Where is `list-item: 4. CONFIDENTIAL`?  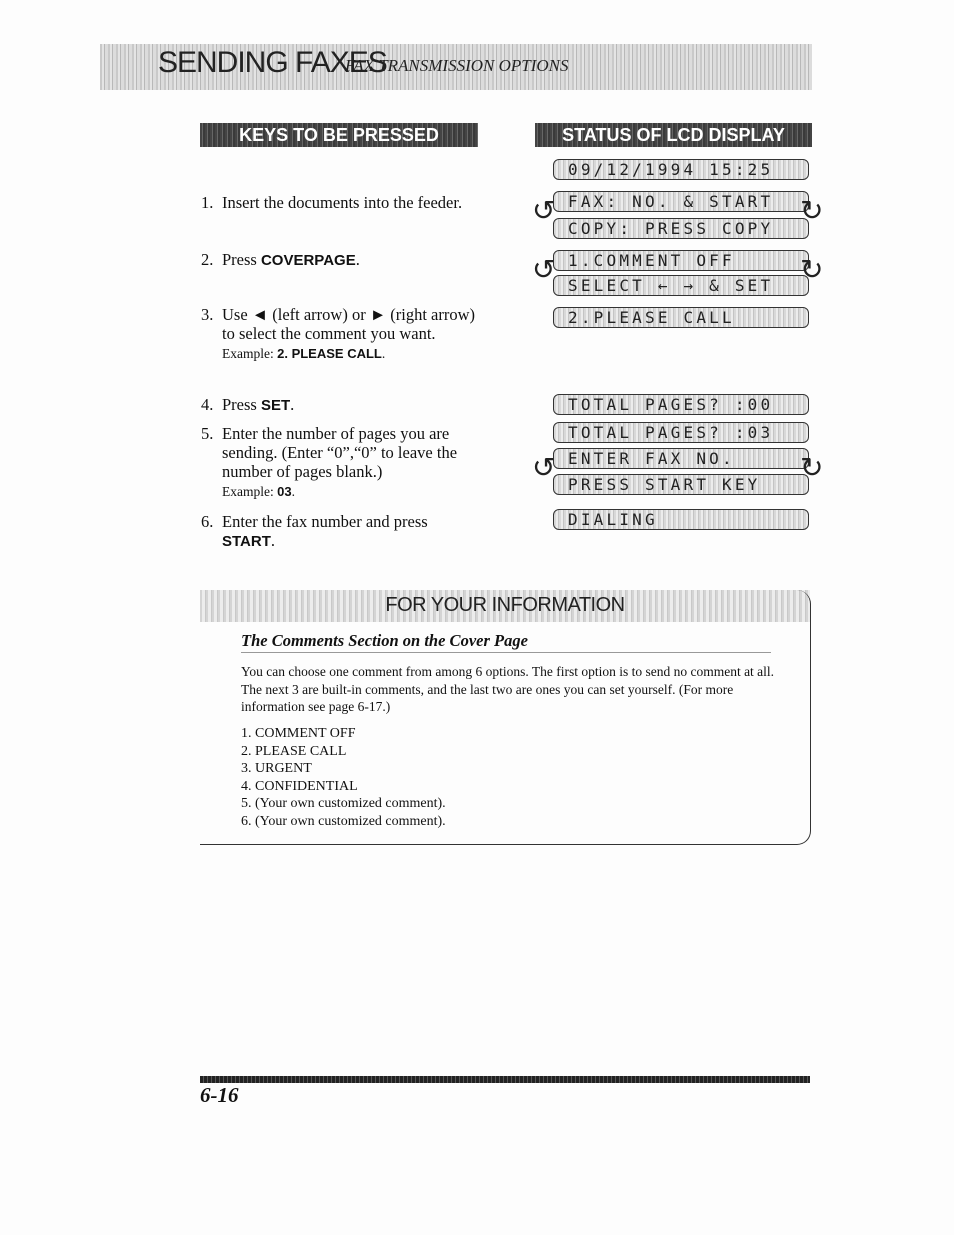 list-item: 4. CONFIDENTIAL is located at coordinates (299, 786).